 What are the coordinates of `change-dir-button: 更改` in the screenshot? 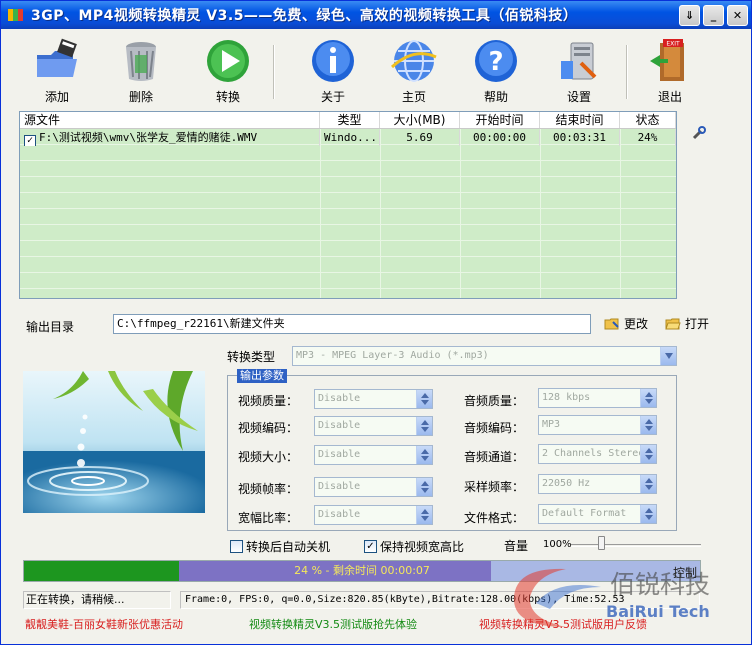 It's located at (626, 323).